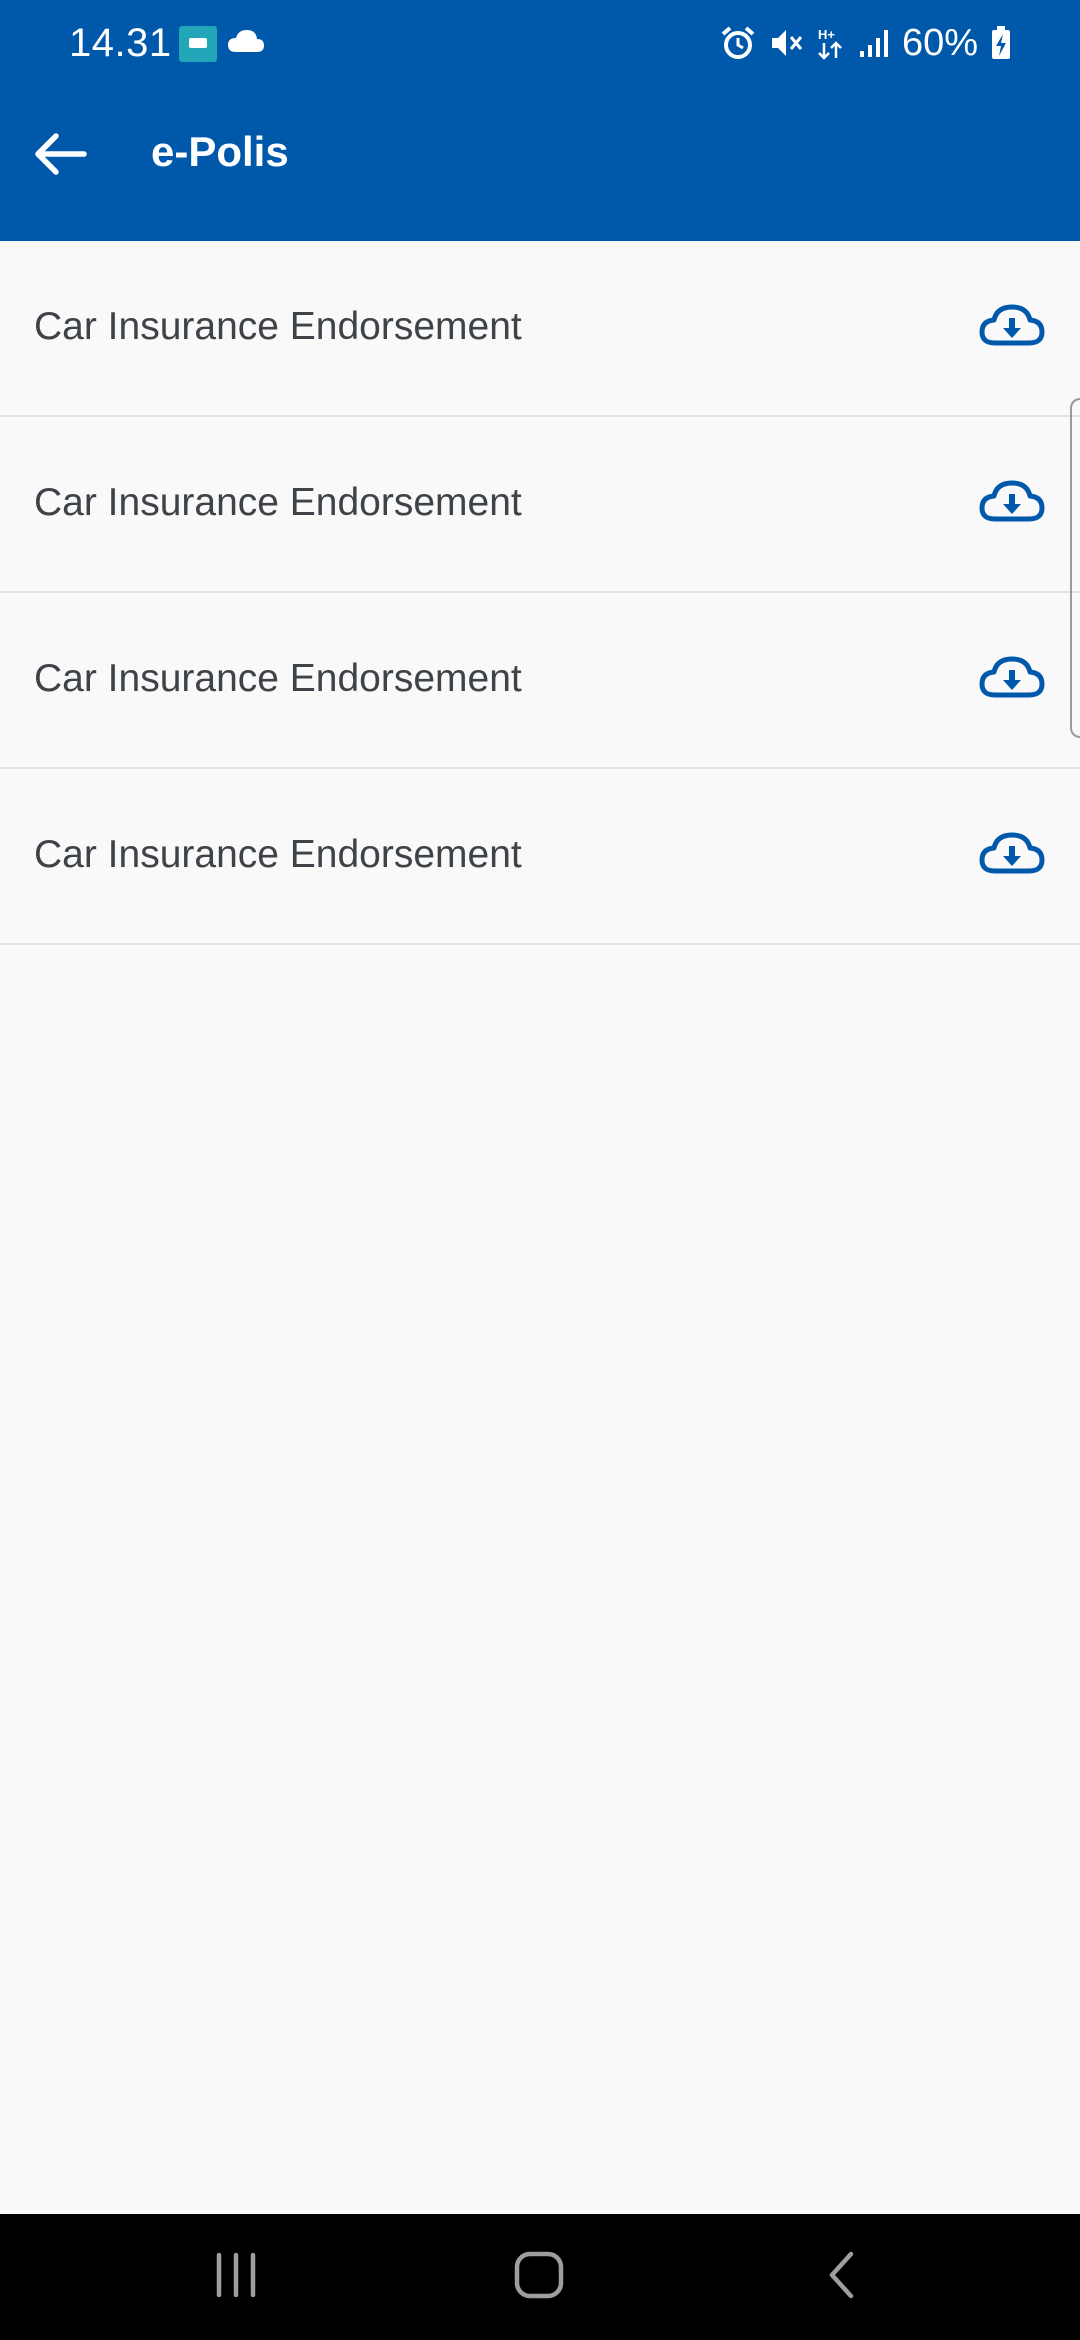 The width and height of the screenshot is (1080, 2340). I want to click on mute-icon, so click(786, 43).